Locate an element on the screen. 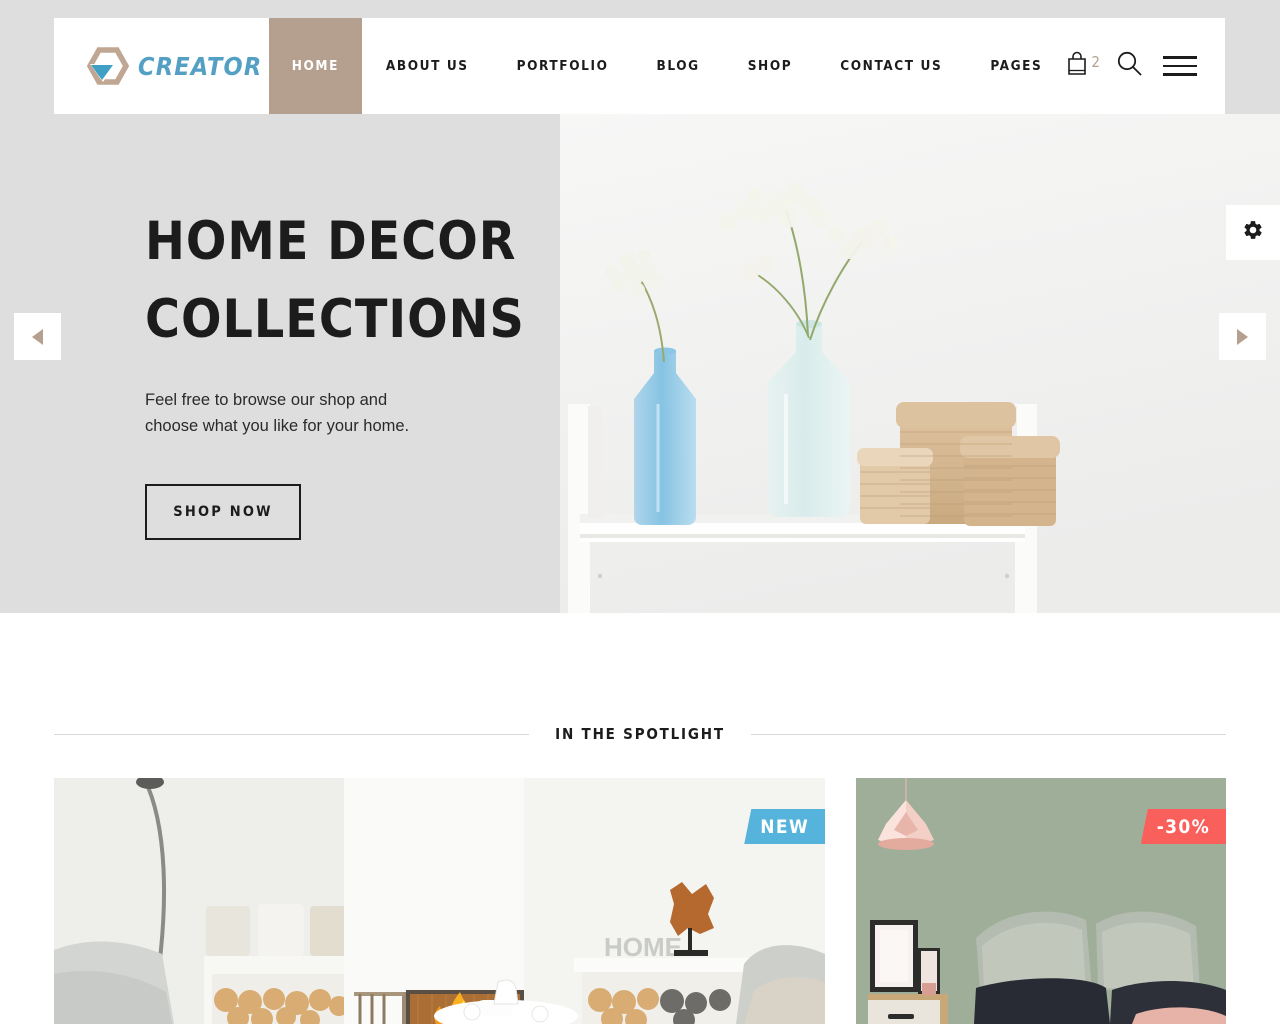  divider-line-right is located at coordinates (988, 734).